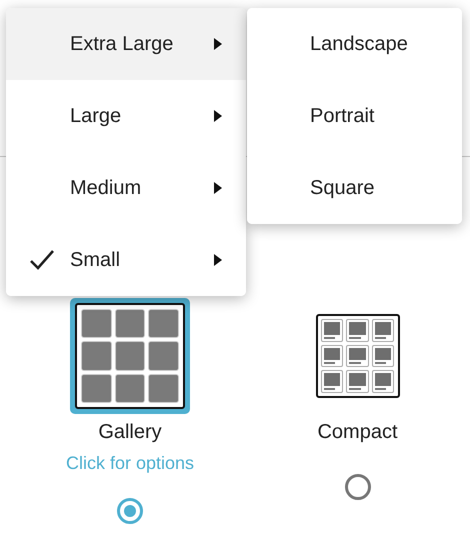 This screenshot has width=470, height=534. Describe the element at coordinates (126, 260) in the screenshot. I see `menu-item: Small` at that location.